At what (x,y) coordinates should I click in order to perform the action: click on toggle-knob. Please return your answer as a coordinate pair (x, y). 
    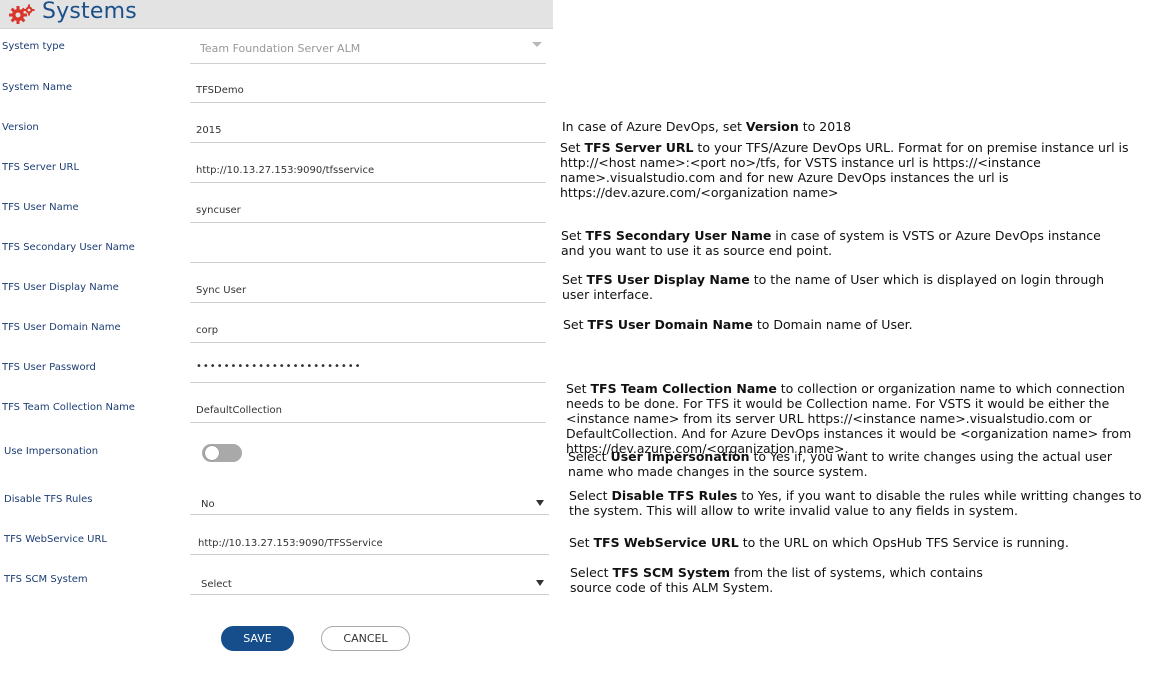
    Looking at the image, I should click on (212, 453).